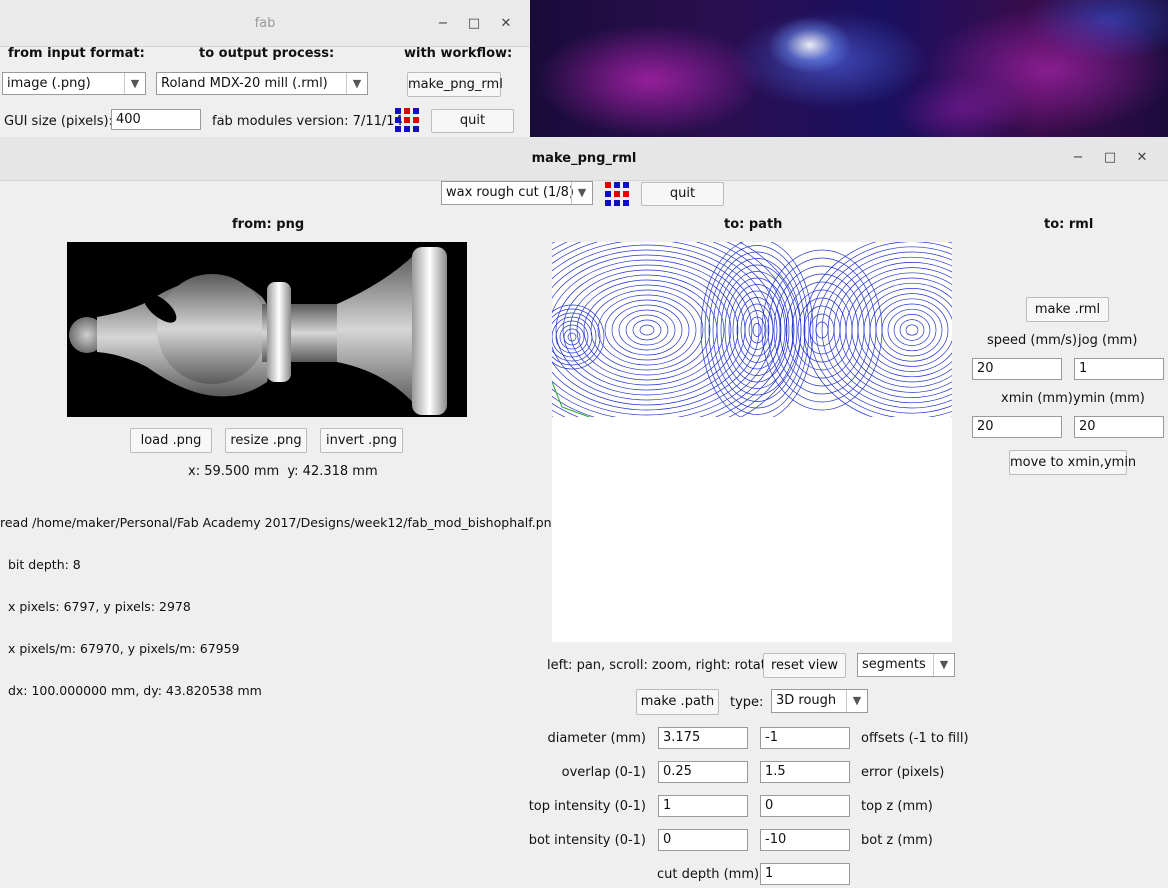 This screenshot has width=1168, height=888. What do you see at coordinates (587, 840) in the screenshot?
I see `bot-intensity-label: bot intensity (0-1)` at bounding box center [587, 840].